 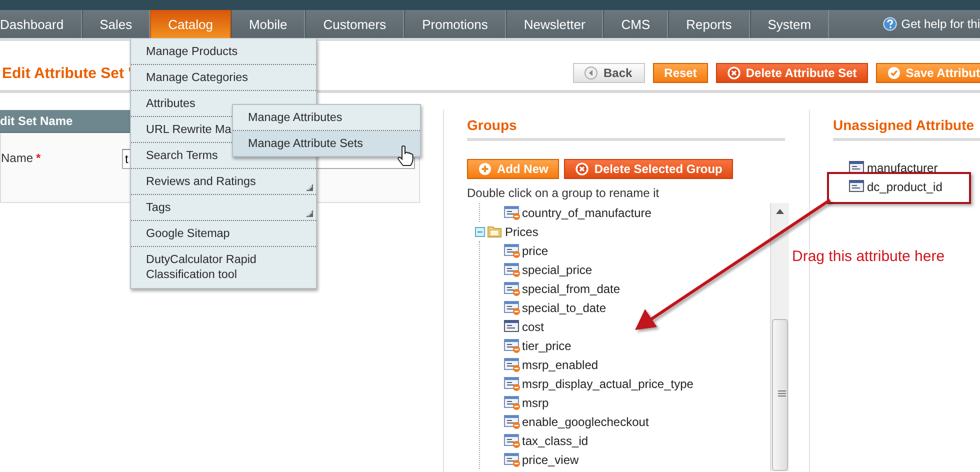 What do you see at coordinates (535, 403) in the screenshot?
I see `attribute-label: msrp` at bounding box center [535, 403].